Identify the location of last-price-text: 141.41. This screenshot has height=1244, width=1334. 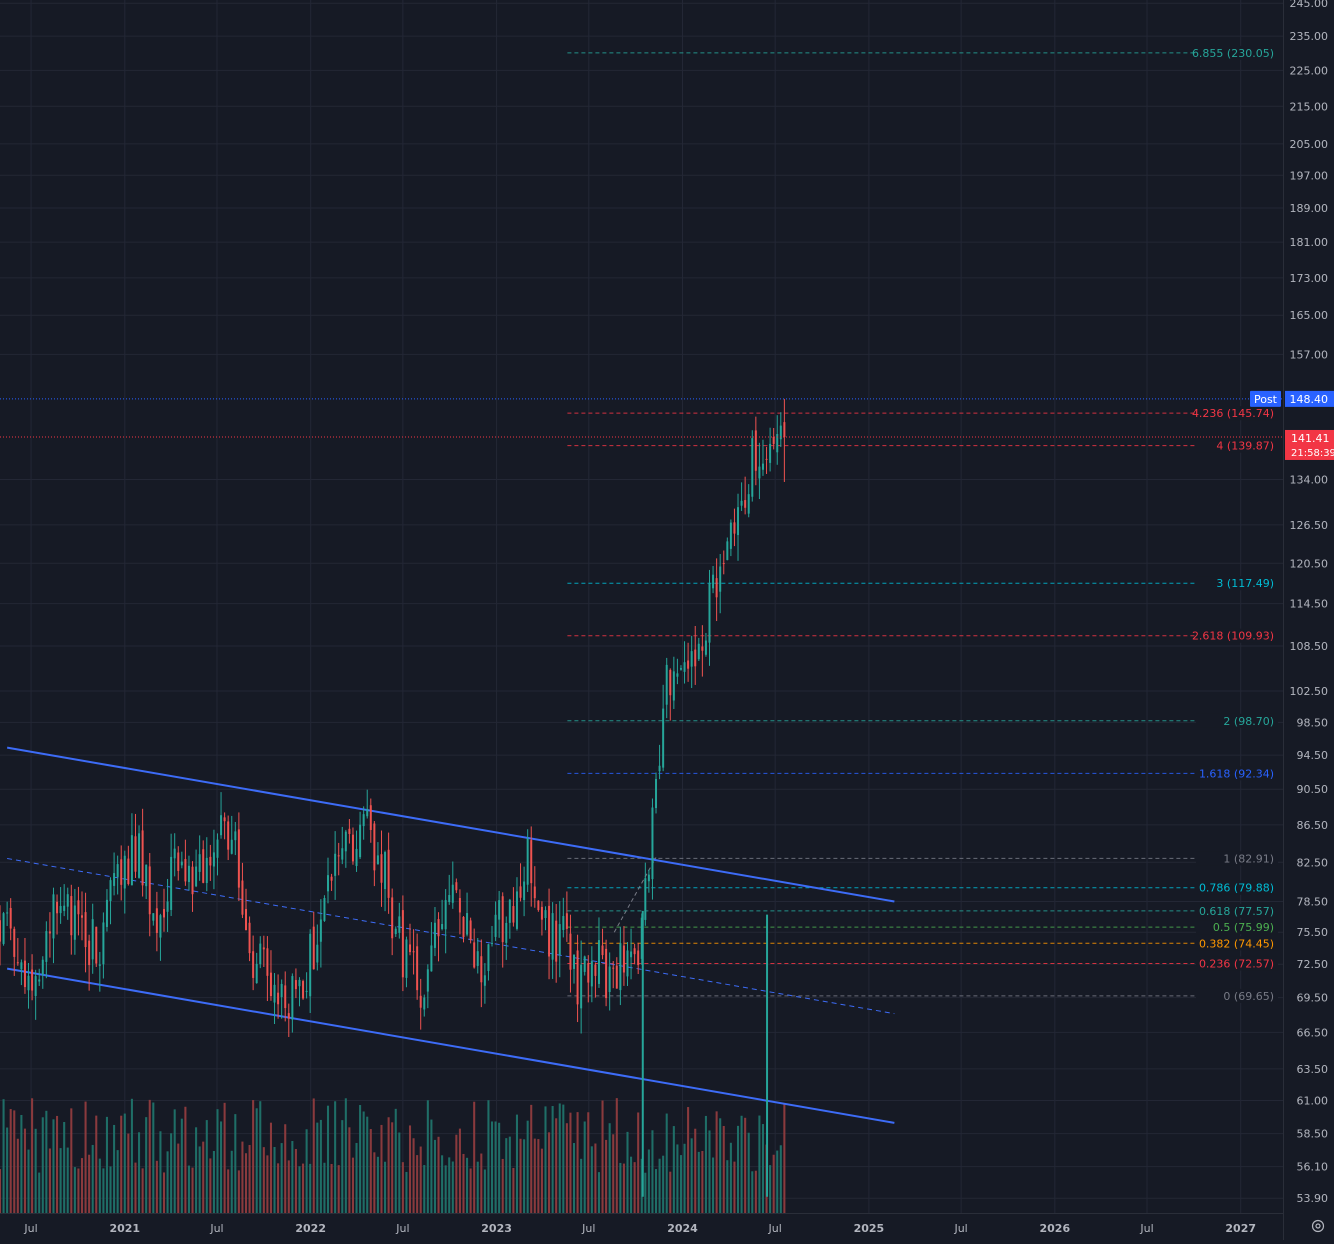
(1310, 438).